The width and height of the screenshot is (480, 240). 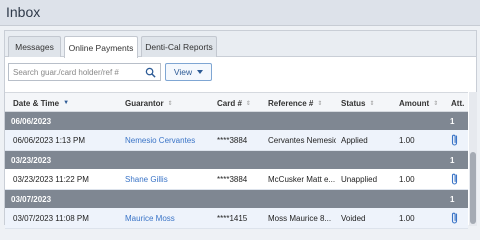 What do you see at coordinates (353, 103) in the screenshot?
I see `column-label: Status` at bounding box center [353, 103].